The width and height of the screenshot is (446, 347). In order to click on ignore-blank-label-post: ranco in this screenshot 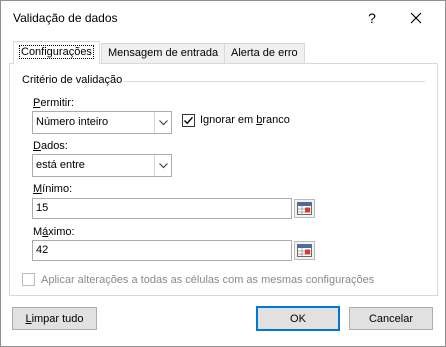, I will do `click(276, 120)`.